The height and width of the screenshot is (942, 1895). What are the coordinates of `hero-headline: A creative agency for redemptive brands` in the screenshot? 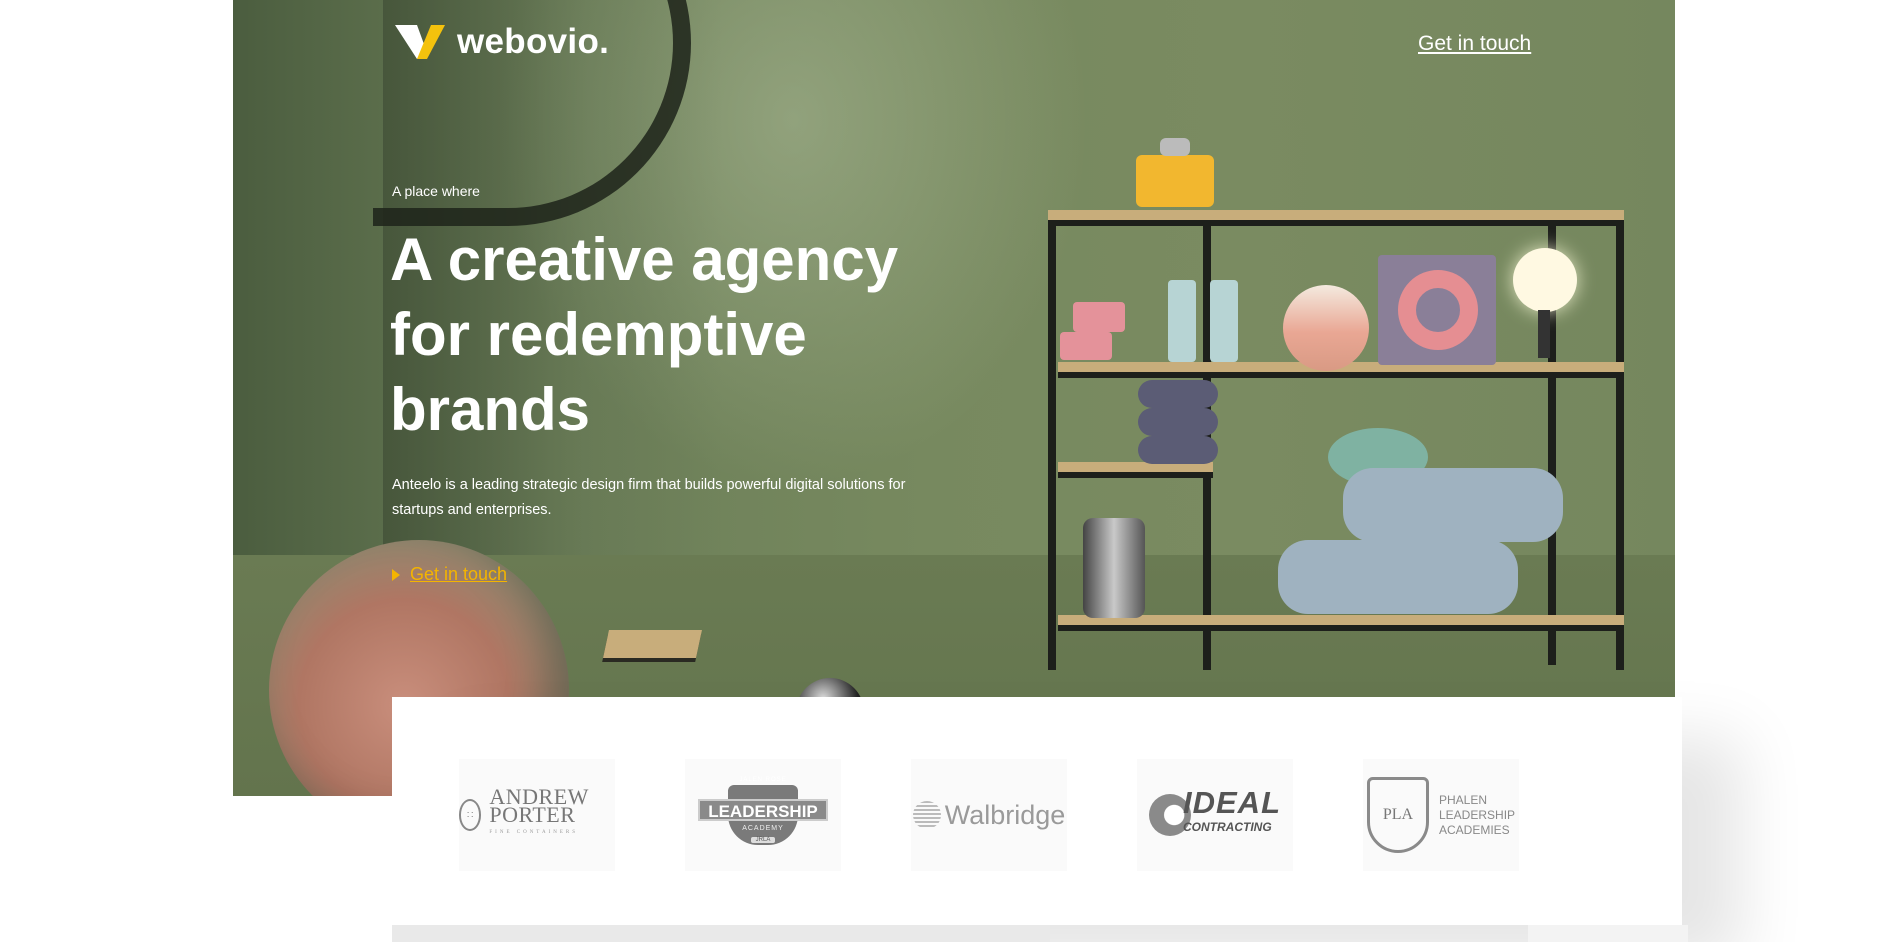 It's located at (644, 334).